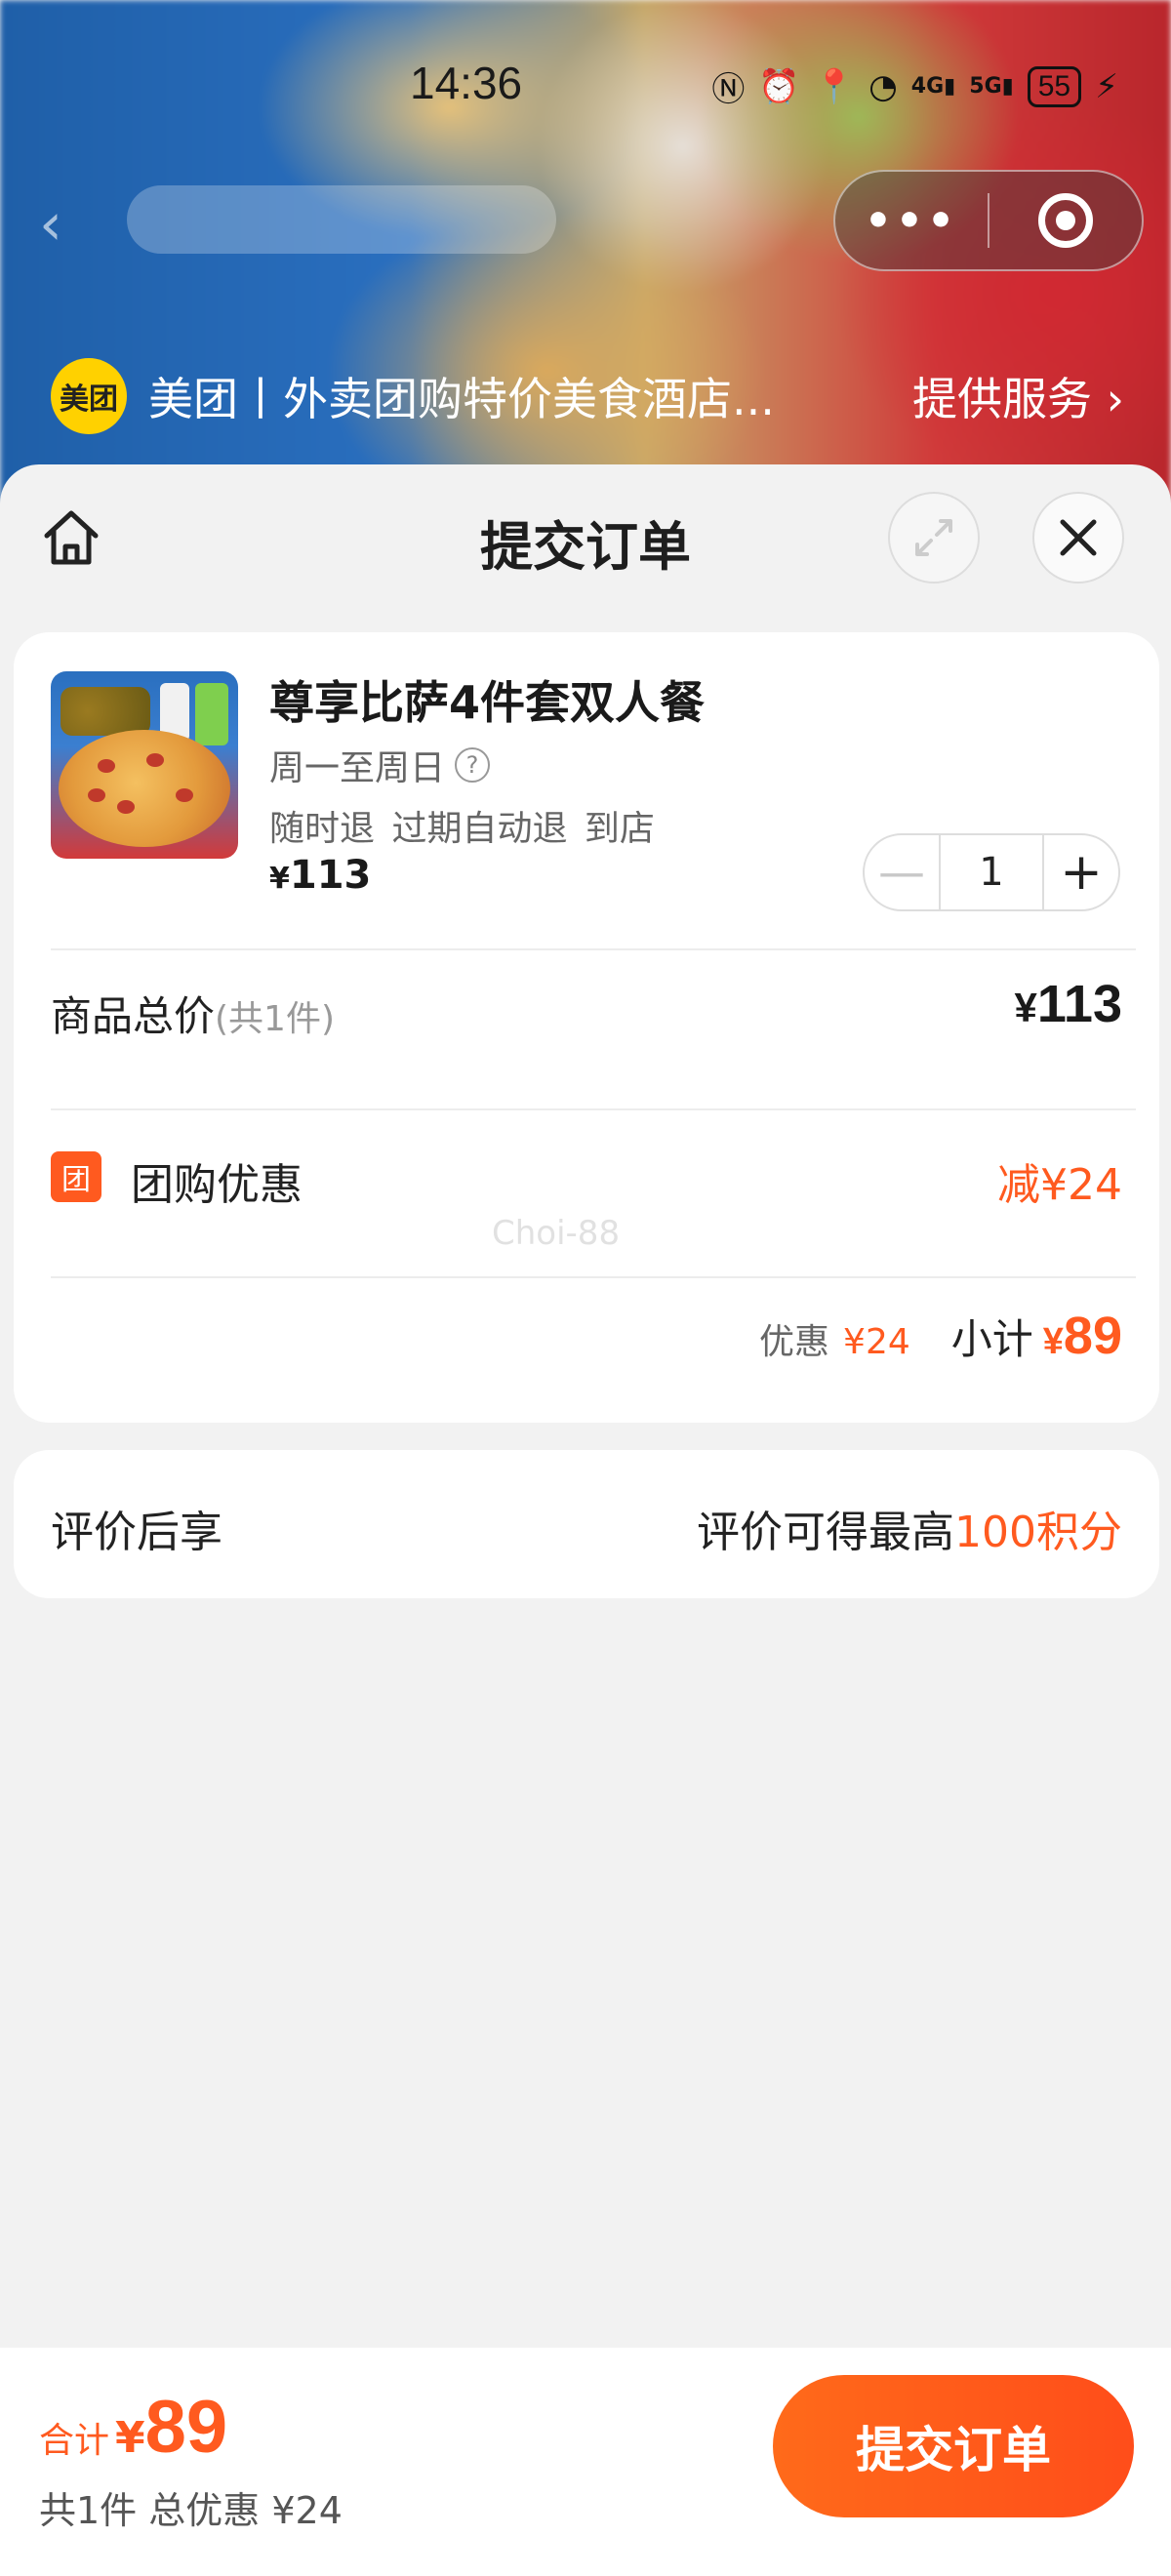 This screenshot has width=1171, height=2576. What do you see at coordinates (585, 547) in the screenshot?
I see `page-title: 提交订单` at bounding box center [585, 547].